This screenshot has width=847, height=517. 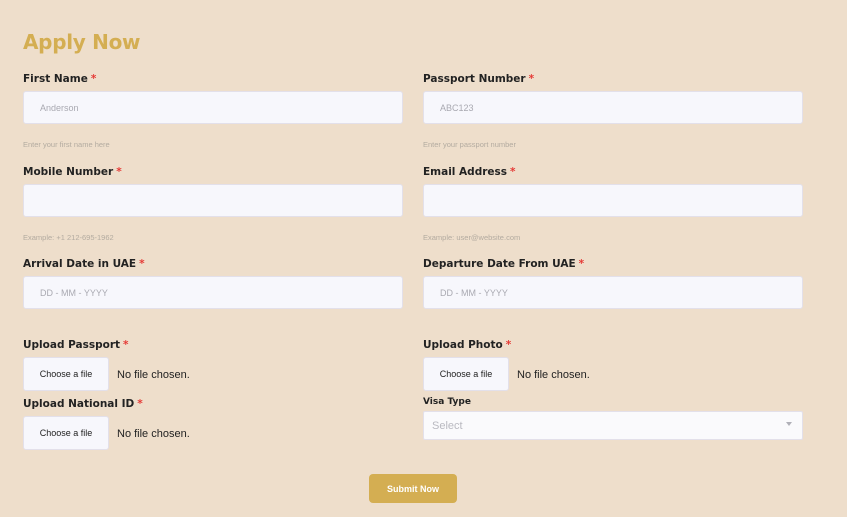 I want to click on submit-button: Submit Now, so click(x=413, y=488).